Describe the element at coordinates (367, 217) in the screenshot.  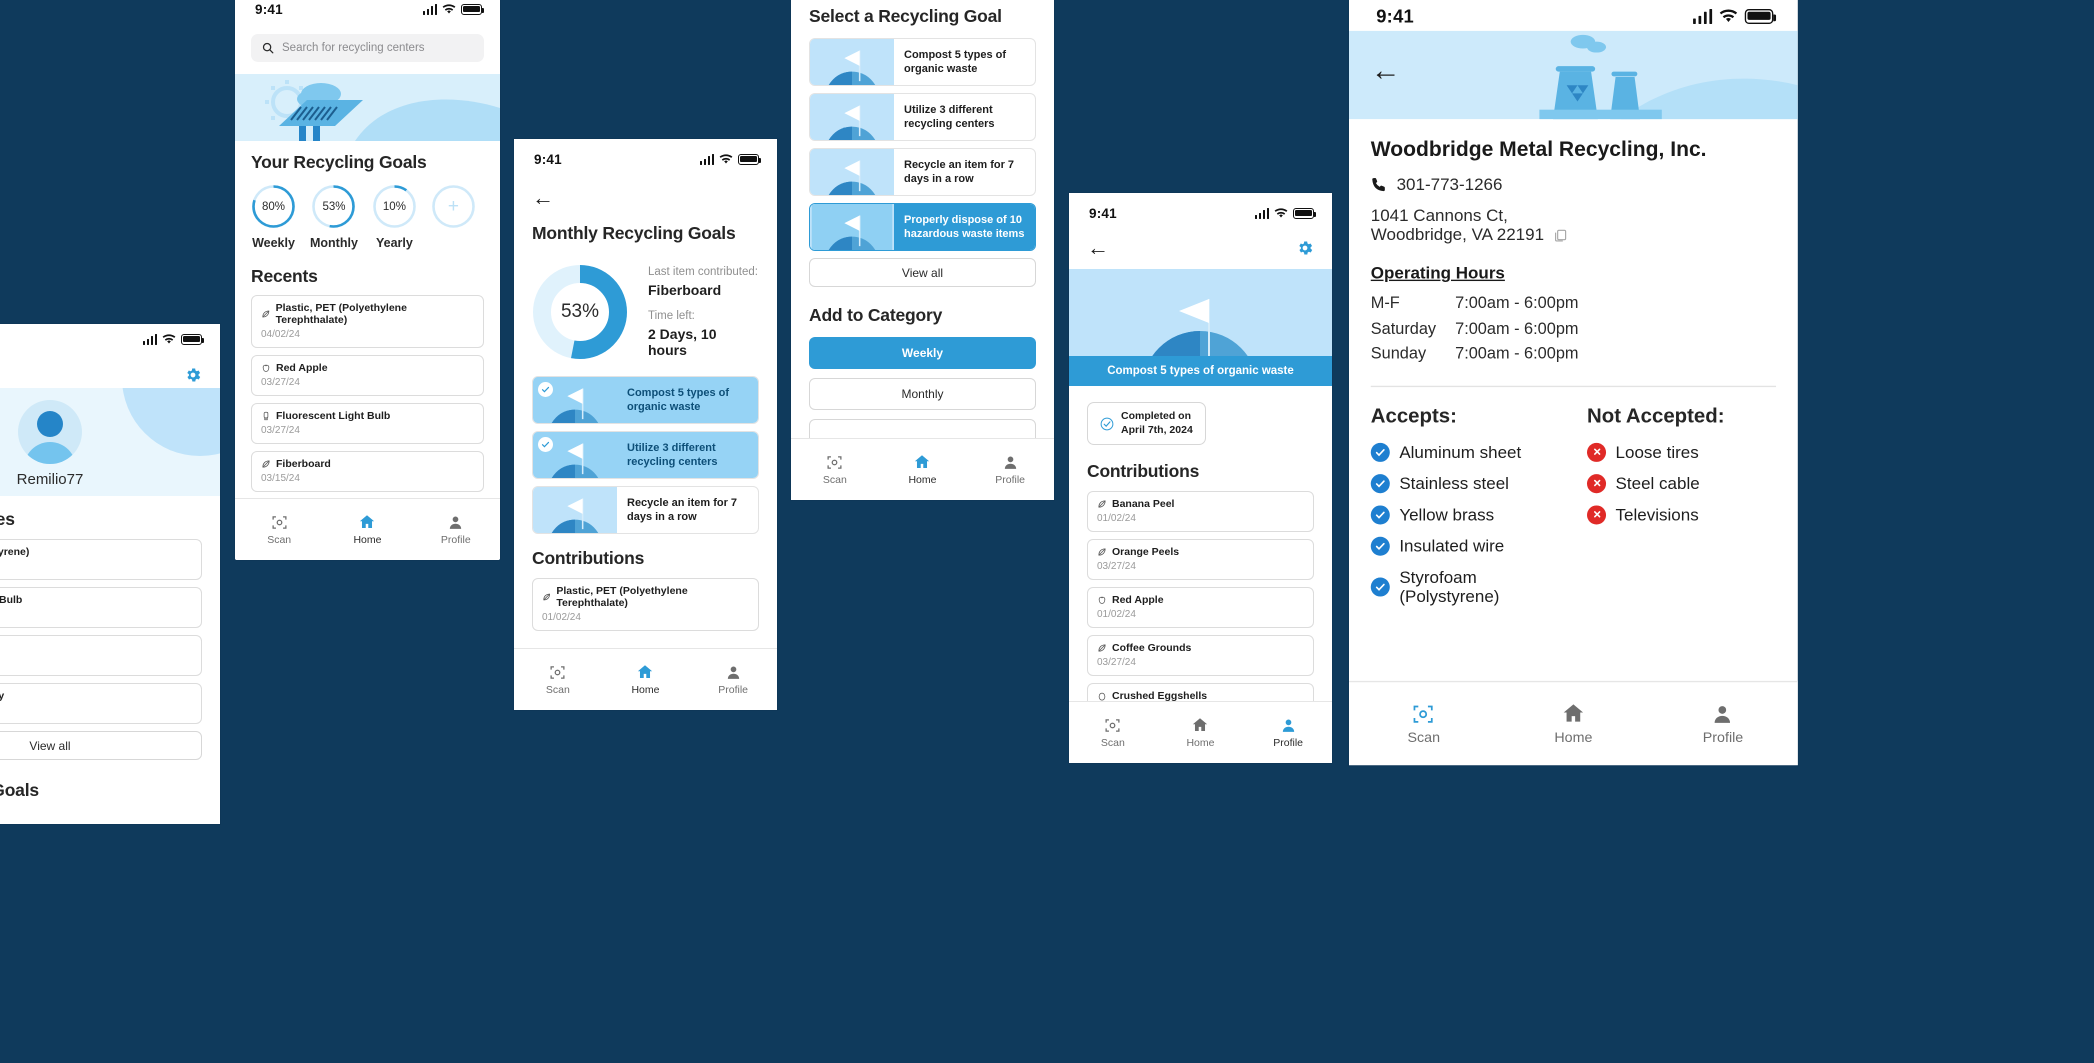
I see `goal-rings: 80% Weekly 53% Monthly 10% Yearly +` at that location.